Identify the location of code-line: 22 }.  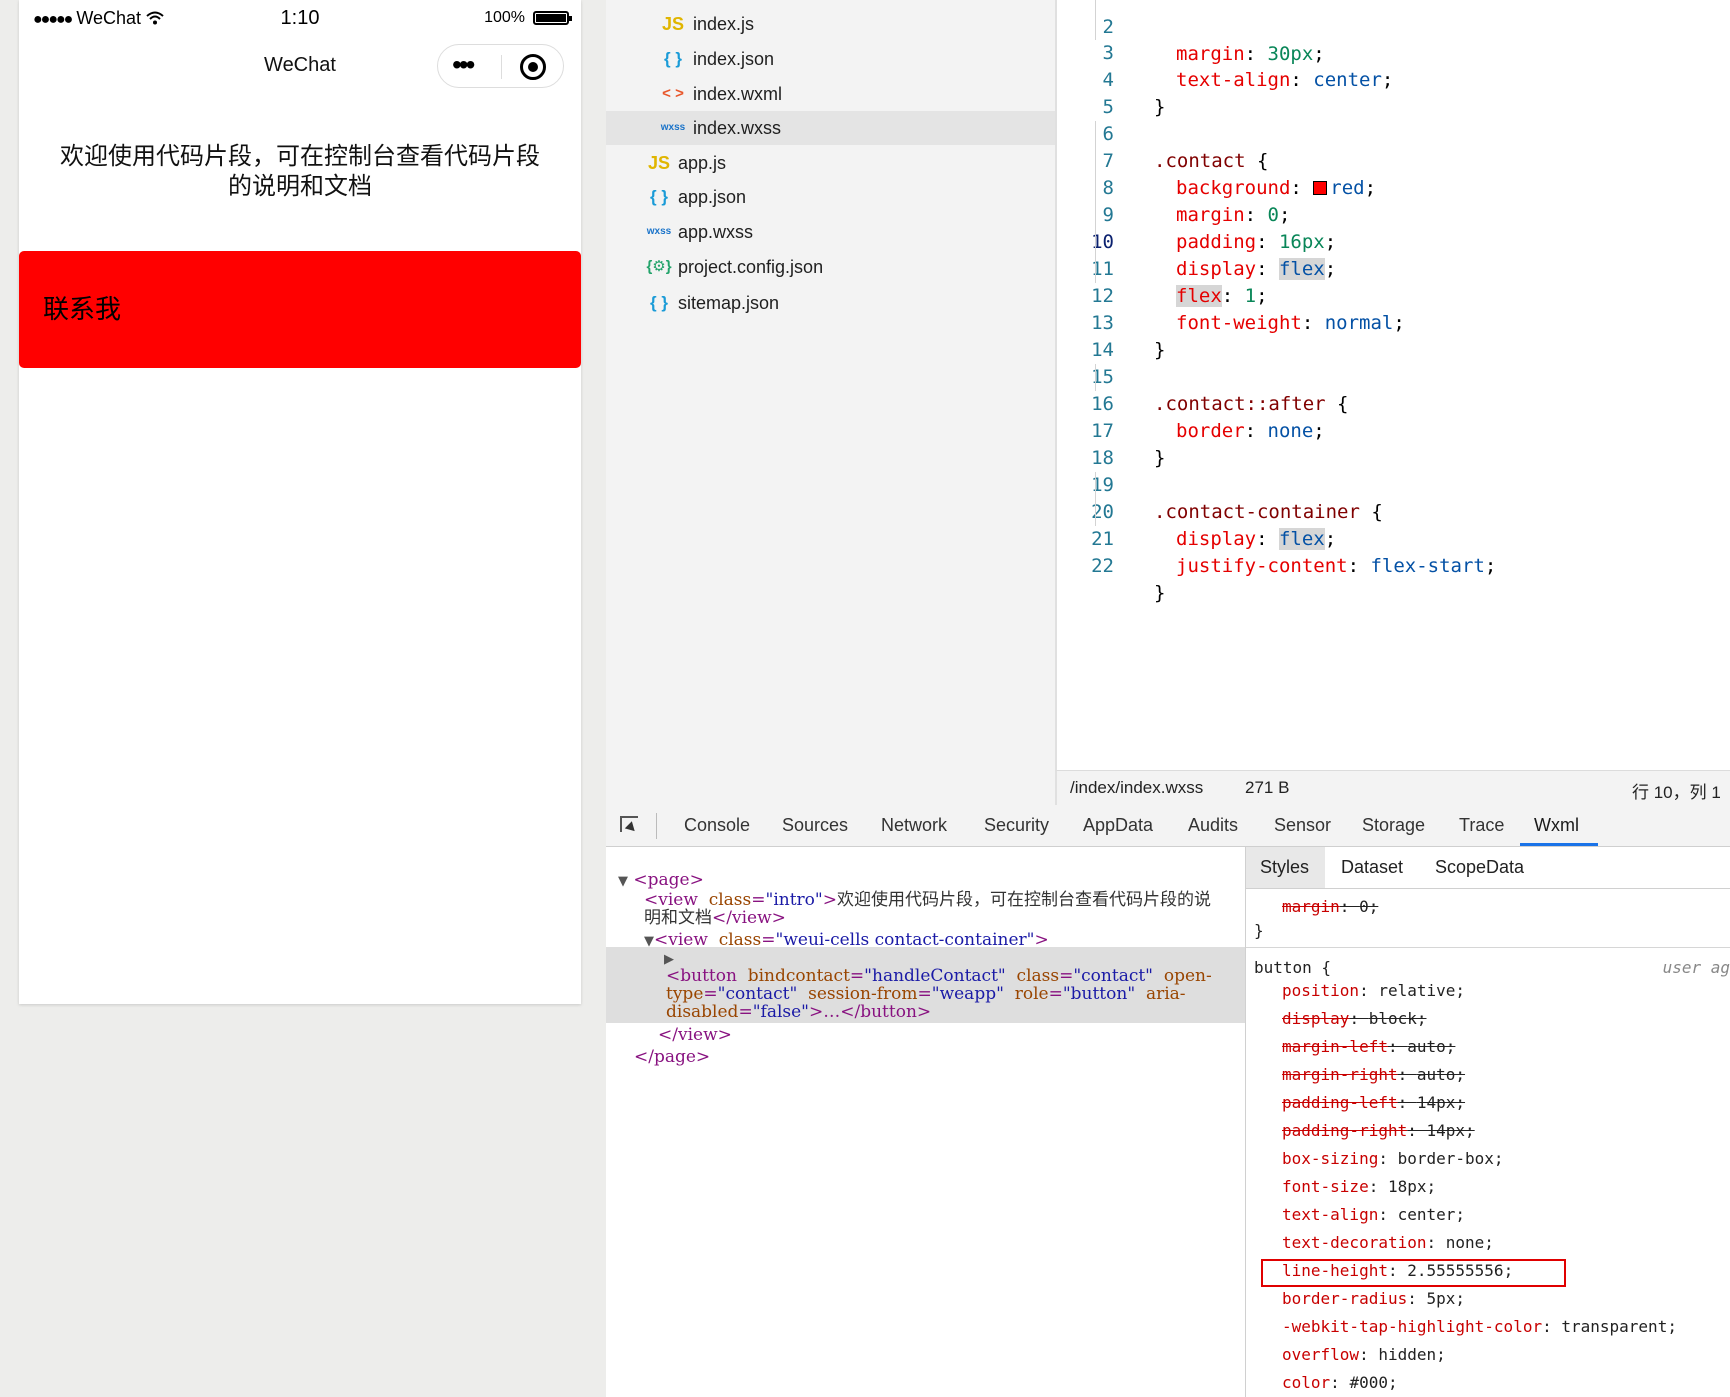
(1393, 565).